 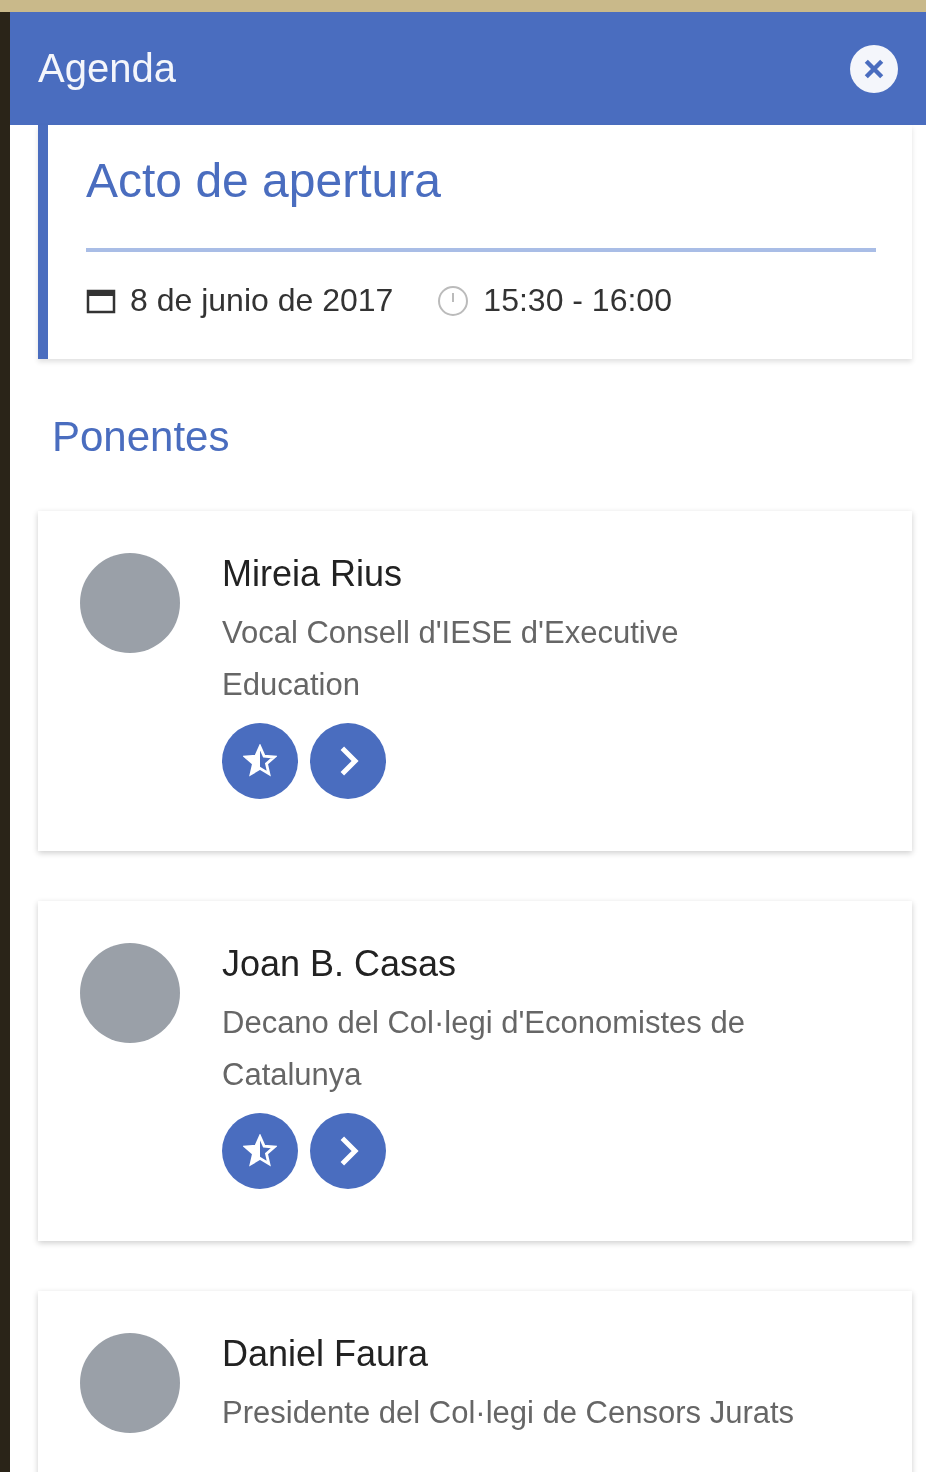 I want to click on close-icon, so click(x=874, y=68).